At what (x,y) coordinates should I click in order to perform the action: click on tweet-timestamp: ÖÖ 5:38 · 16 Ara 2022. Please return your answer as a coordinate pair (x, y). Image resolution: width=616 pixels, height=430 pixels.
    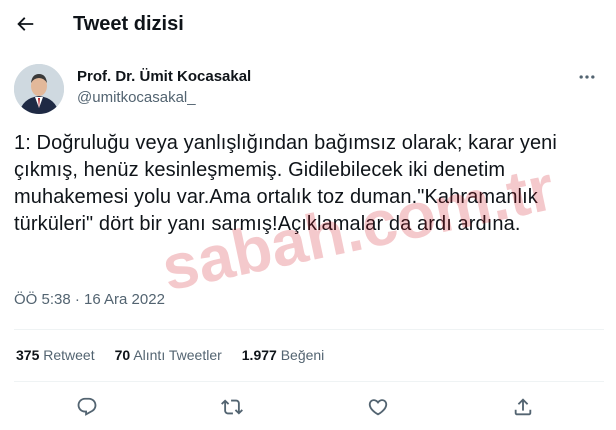
    Looking at the image, I should click on (89, 300).